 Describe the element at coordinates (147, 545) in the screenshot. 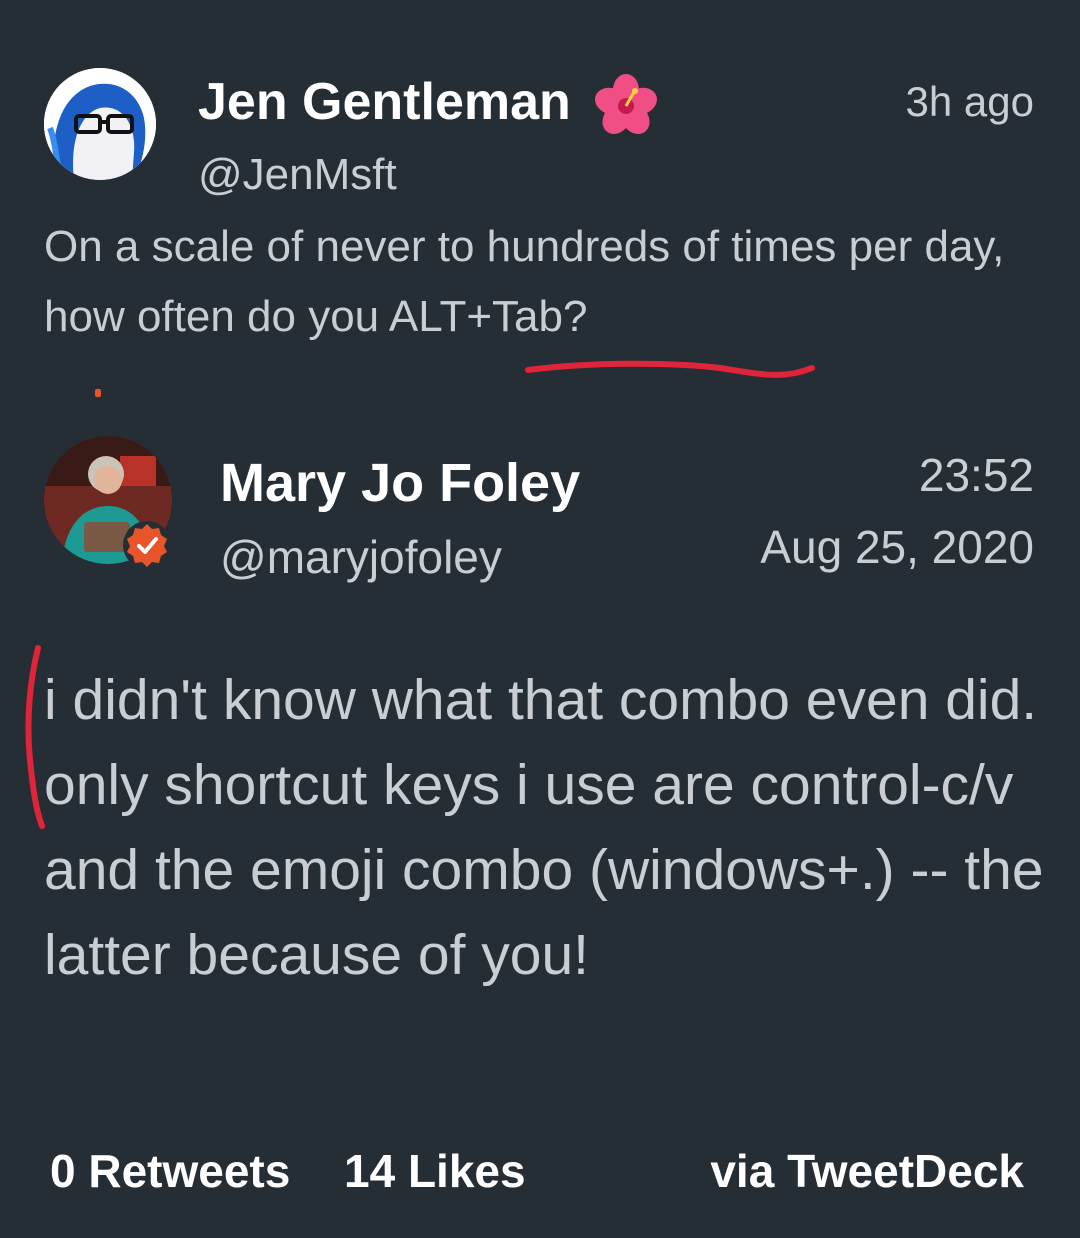

I see `check-badge-icon` at that location.